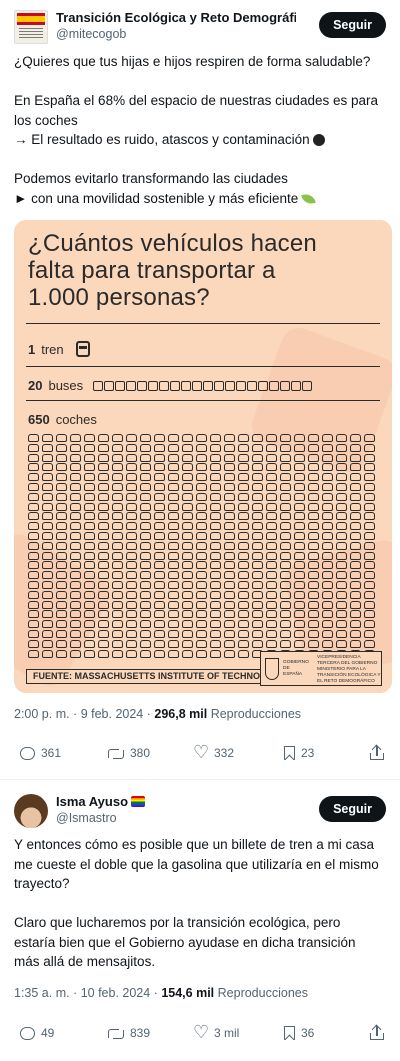 The width and height of the screenshot is (400, 1061). What do you see at coordinates (299, 753) in the screenshot?
I see `bookmark-button: 23` at bounding box center [299, 753].